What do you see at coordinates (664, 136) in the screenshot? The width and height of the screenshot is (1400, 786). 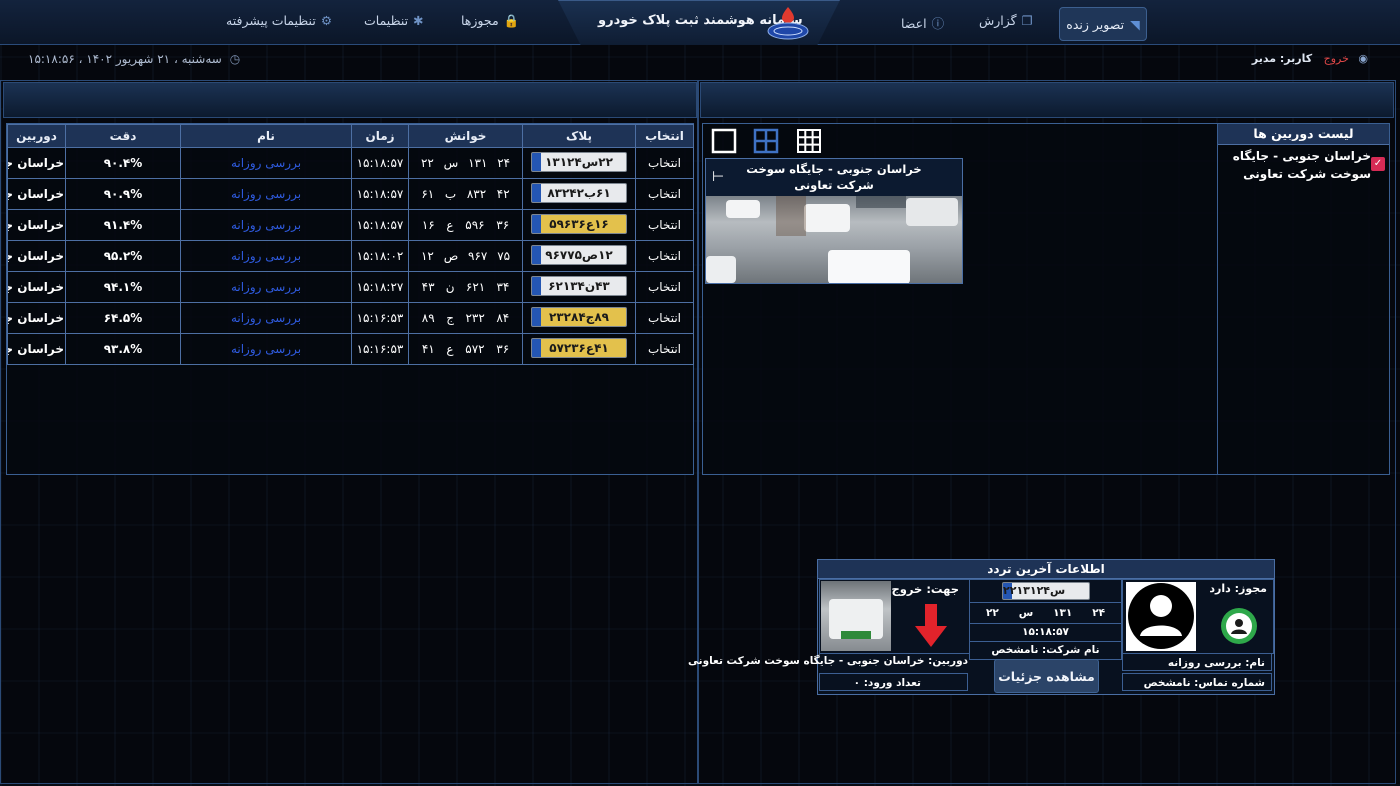 I see `col-select: انتخاب` at bounding box center [664, 136].